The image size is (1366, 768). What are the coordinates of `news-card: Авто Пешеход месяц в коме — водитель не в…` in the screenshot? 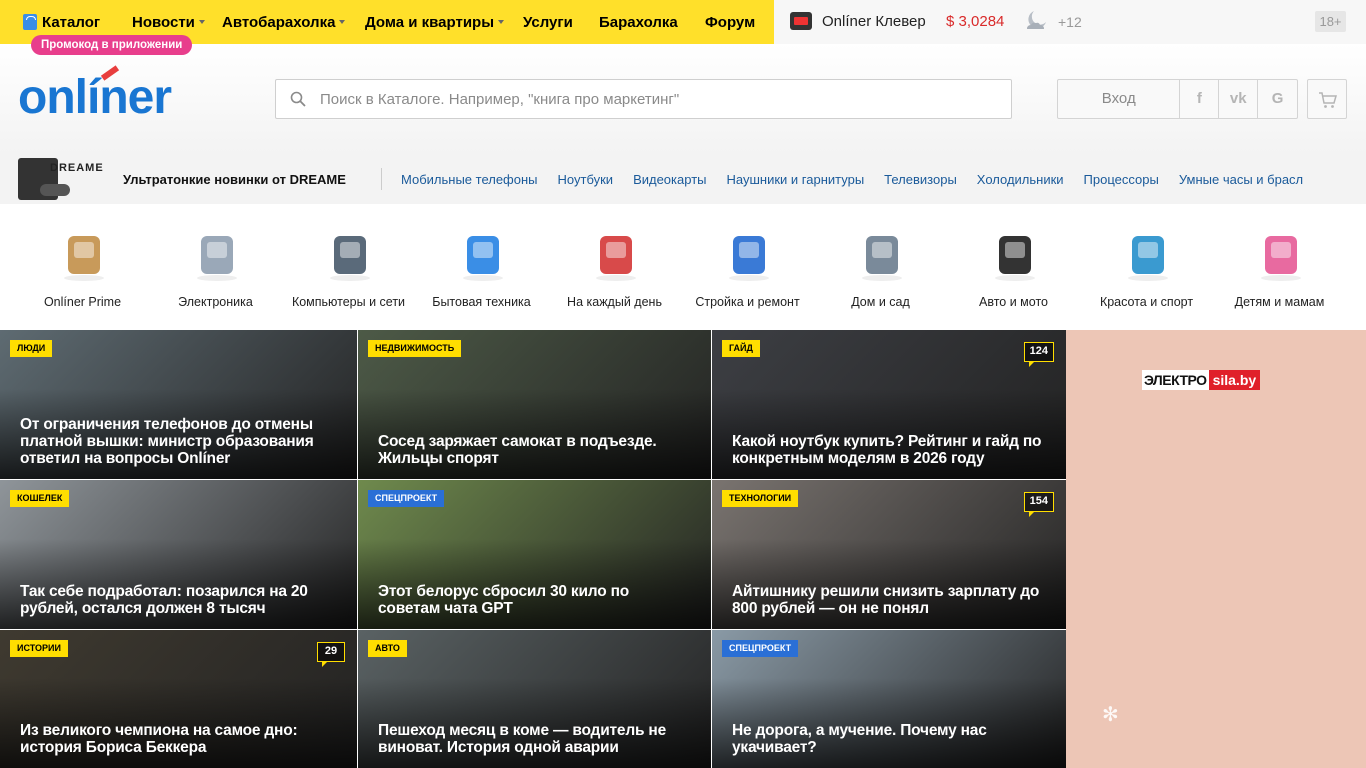 It's located at (534, 699).